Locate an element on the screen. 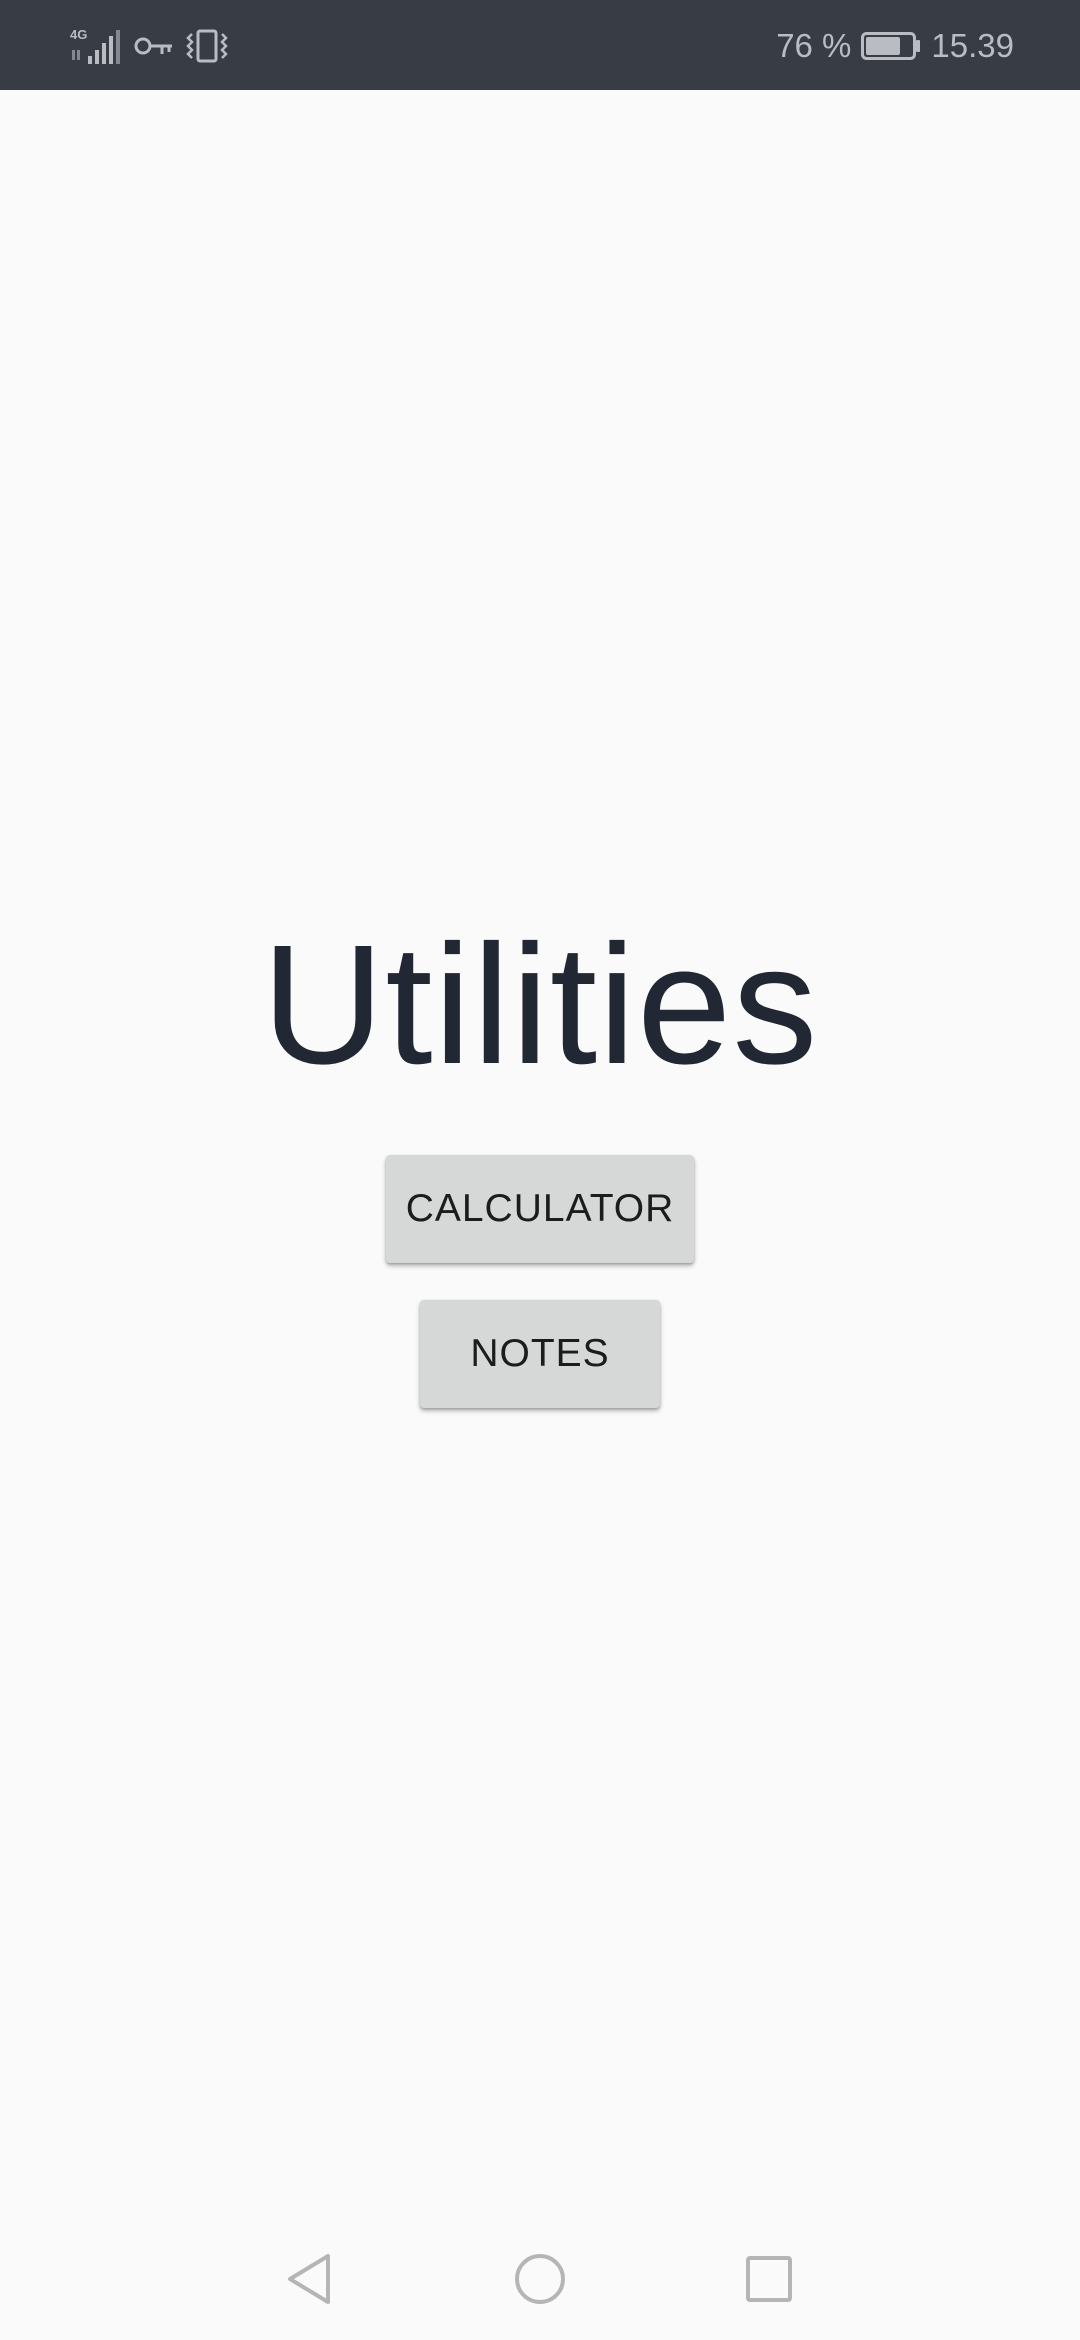  battery-fill is located at coordinates (883, 46).